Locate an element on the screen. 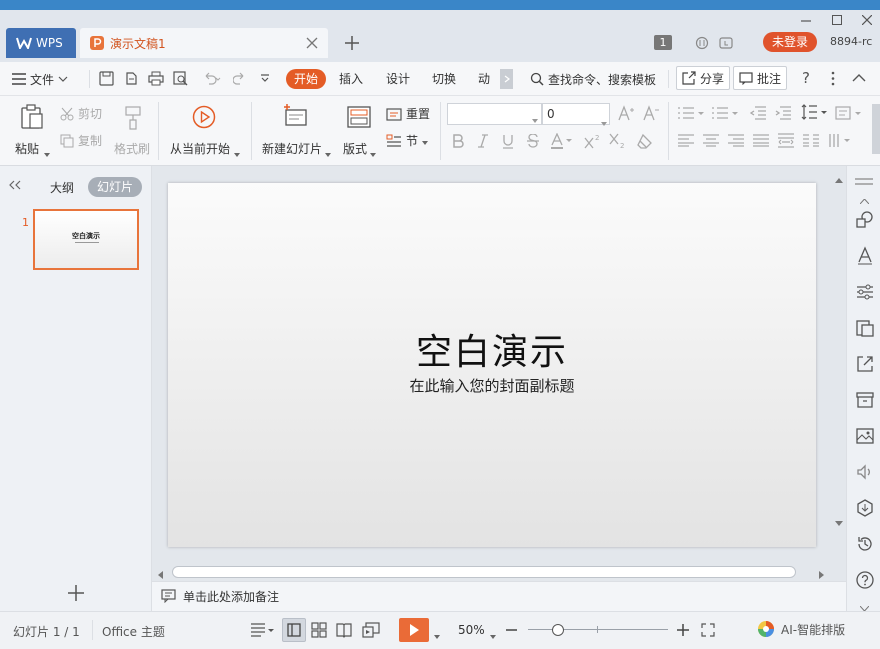 The height and width of the screenshot is (649, 880). cut-button: 剪切 is located at coordinates (81, 113).